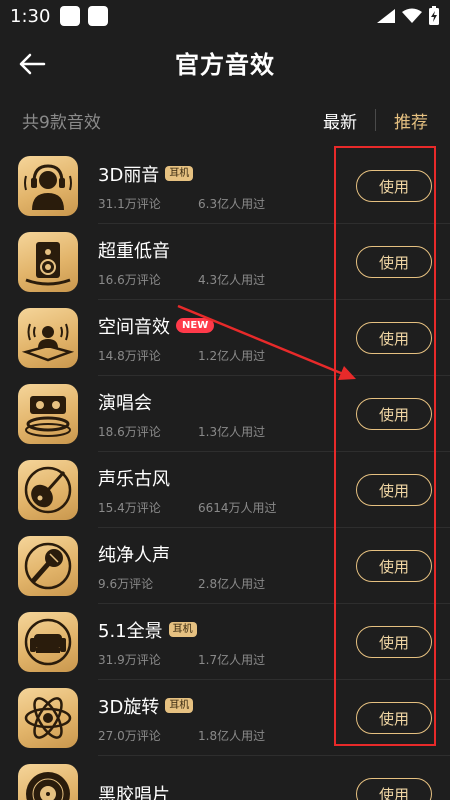  Describe the element at coordinates (227, 630) in the screenshot. I see `effect-name-line: 5.1全景 耳机` at that location.